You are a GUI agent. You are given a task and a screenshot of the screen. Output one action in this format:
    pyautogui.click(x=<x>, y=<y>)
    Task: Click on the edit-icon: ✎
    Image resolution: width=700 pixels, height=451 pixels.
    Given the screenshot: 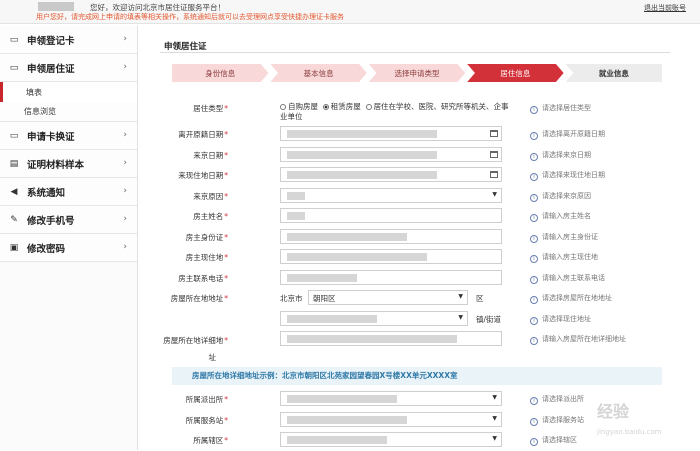 What is the action you would take?
    pyautogui.click(x=14, y=220)
    